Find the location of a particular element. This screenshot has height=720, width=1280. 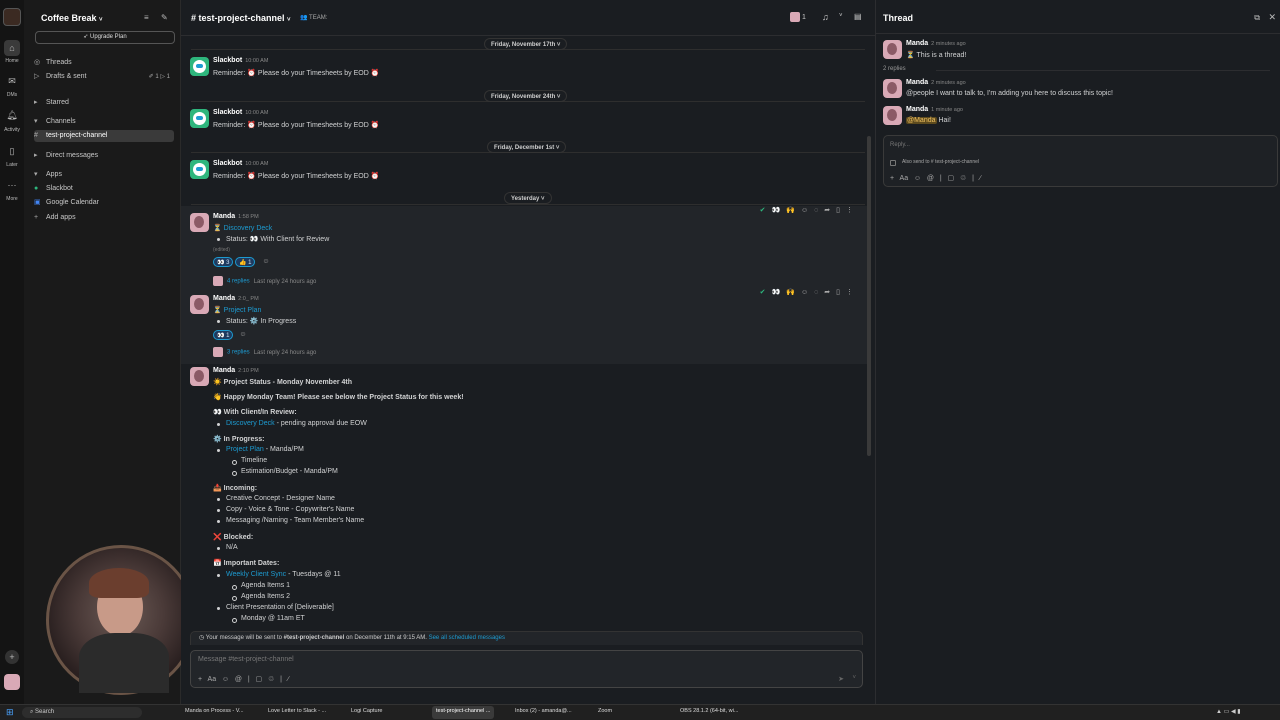

sender-name: Manda 2:10 PM is located at coordinates (236, 370).